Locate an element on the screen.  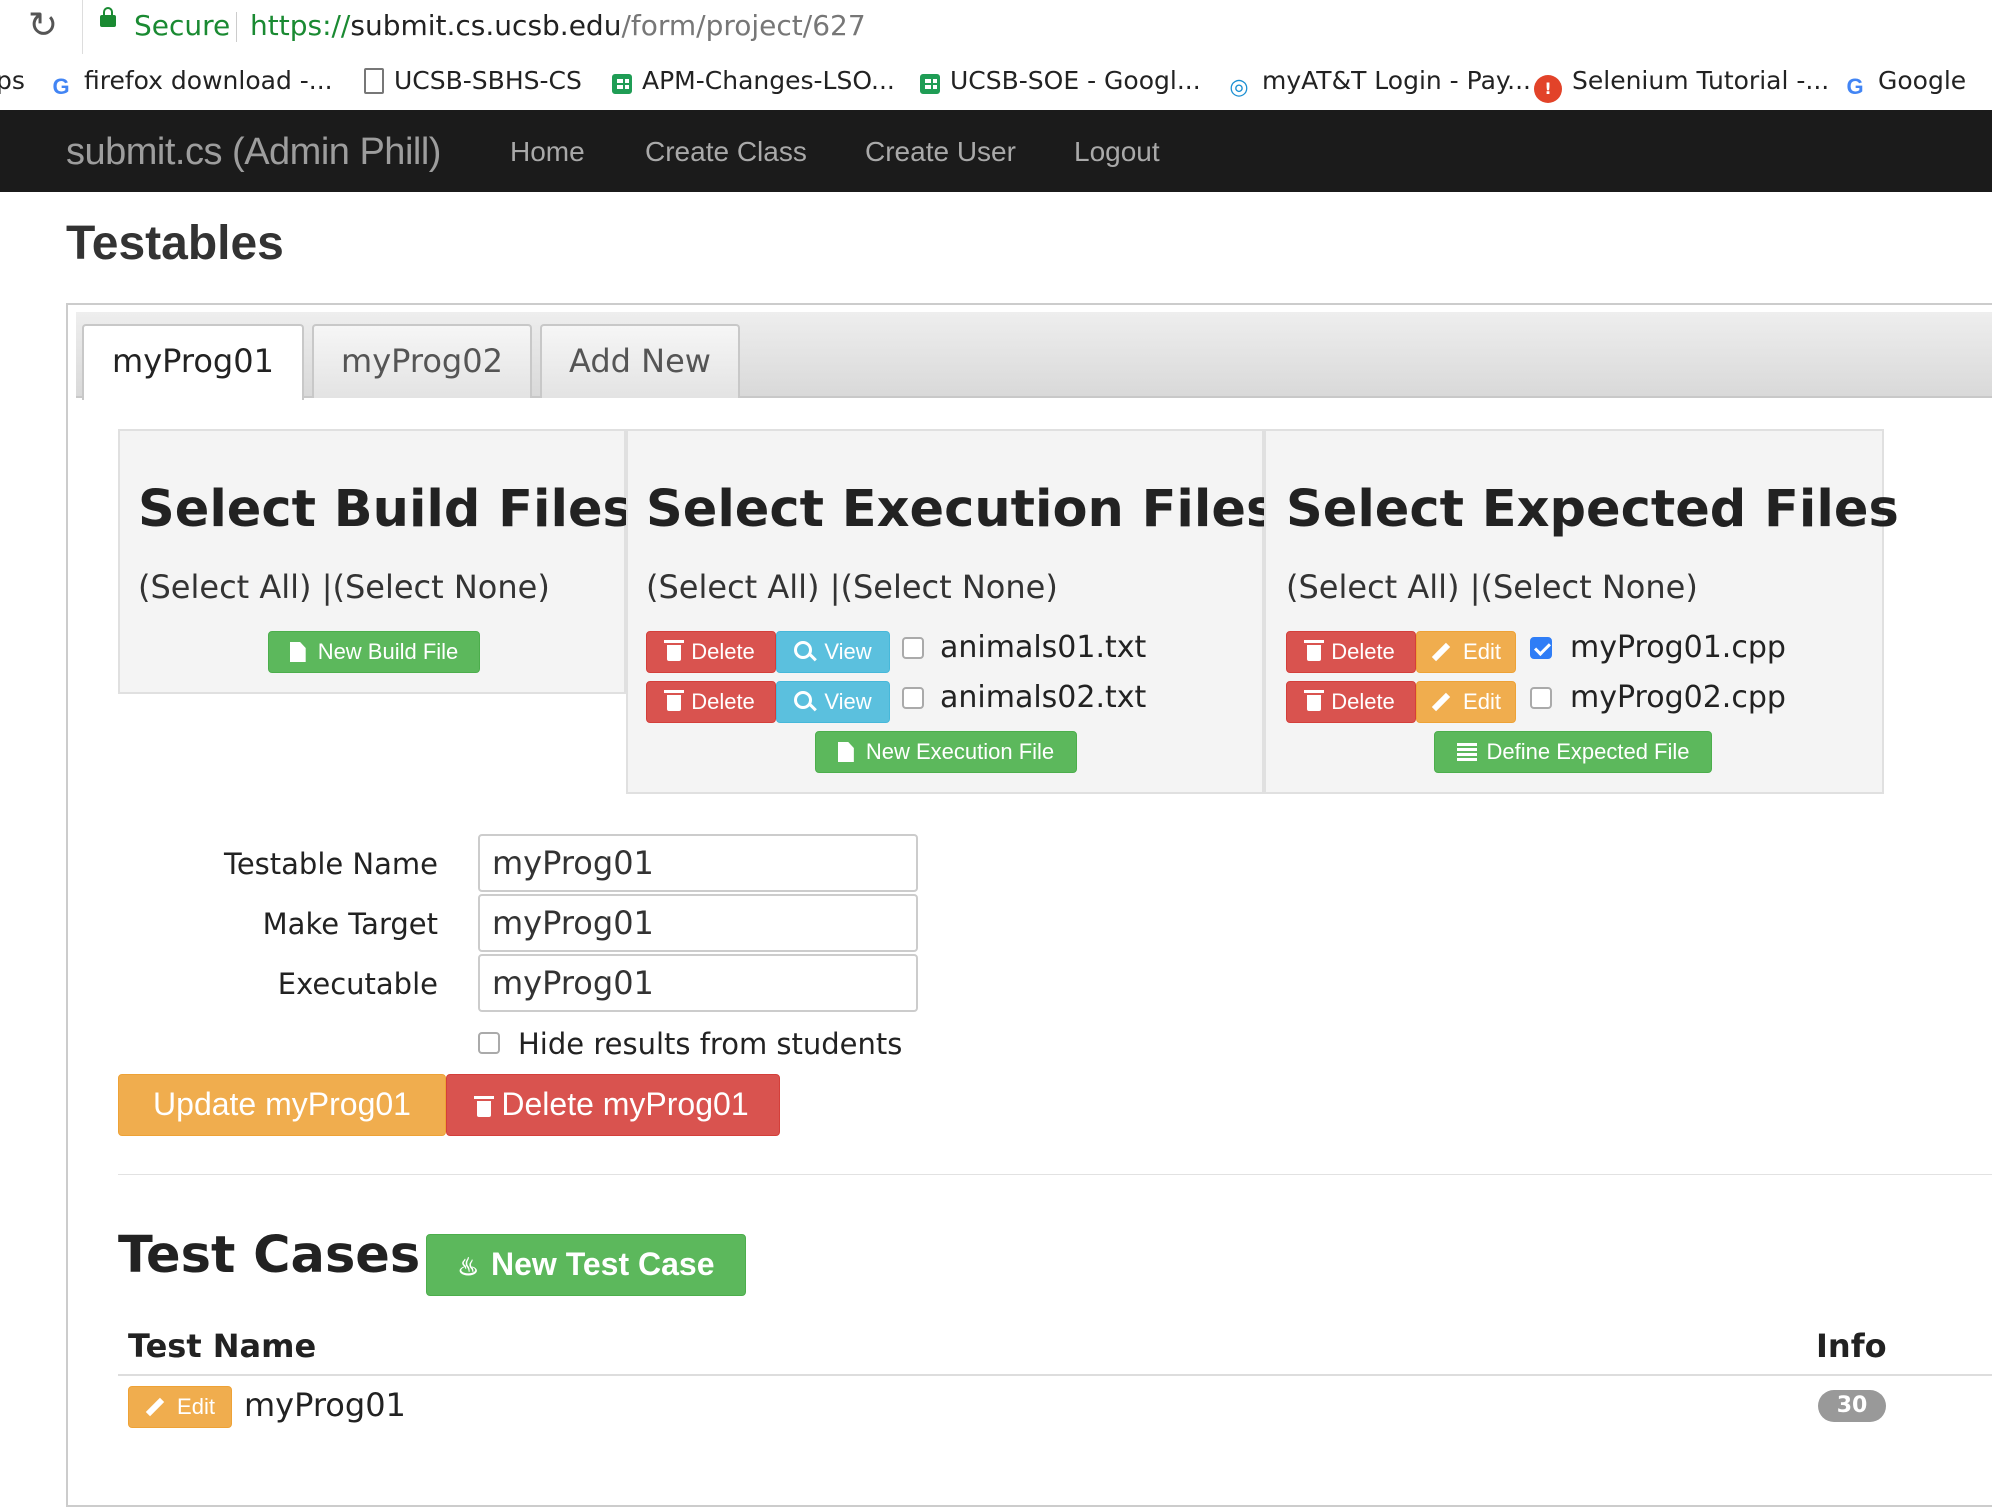
expected-file-name: myProg02.cpp is located at coordinates (1678, 697).